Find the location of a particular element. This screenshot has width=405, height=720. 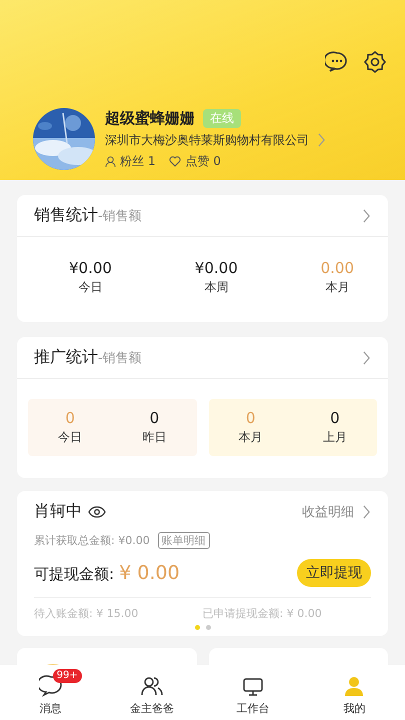

likes-count: 点赞 0 is located at coordinates (203, 161).